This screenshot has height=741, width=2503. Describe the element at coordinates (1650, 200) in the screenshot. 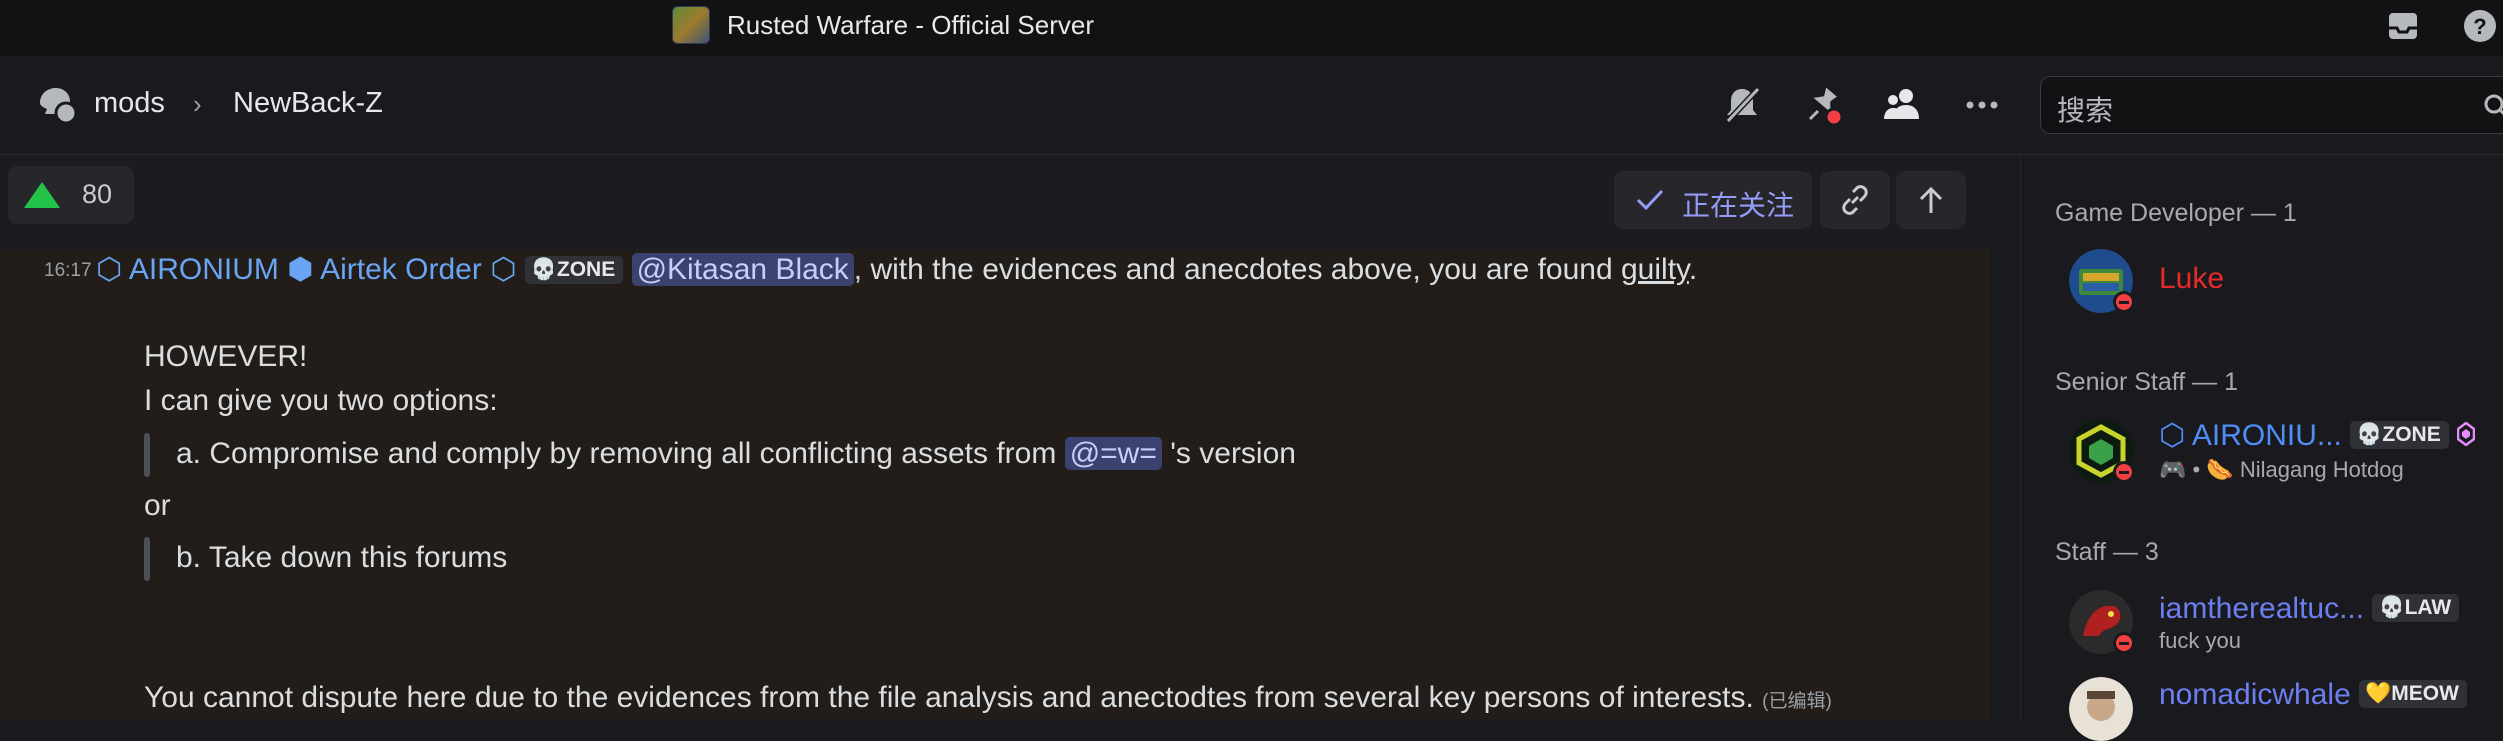

I see `check-icon` at that location.